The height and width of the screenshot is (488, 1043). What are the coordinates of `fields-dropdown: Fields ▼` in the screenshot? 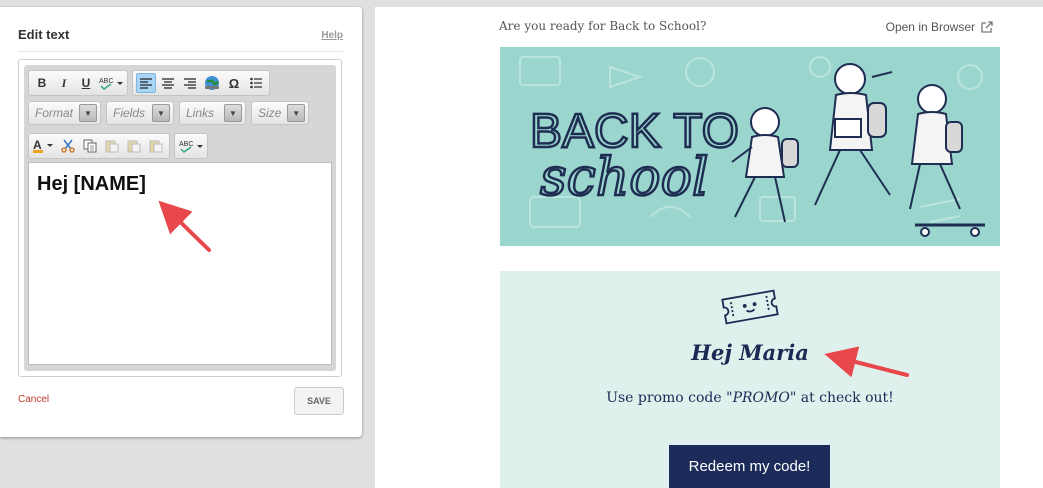 It's located at (140, 113).